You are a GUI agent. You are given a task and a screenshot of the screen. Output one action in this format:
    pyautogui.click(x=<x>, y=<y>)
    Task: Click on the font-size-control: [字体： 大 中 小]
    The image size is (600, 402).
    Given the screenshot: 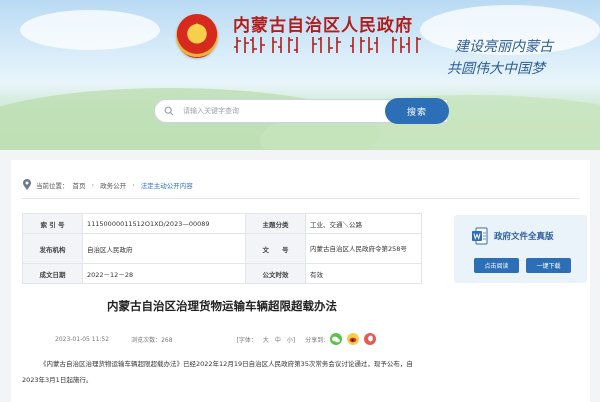 What is the action you would take?
    pyautogui.click(x=266, y=339)
    